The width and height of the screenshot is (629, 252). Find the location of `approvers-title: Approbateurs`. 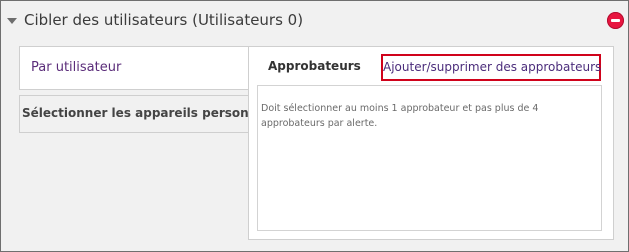

approvers-title: Approbateurs is located at coordinates (314, 66).